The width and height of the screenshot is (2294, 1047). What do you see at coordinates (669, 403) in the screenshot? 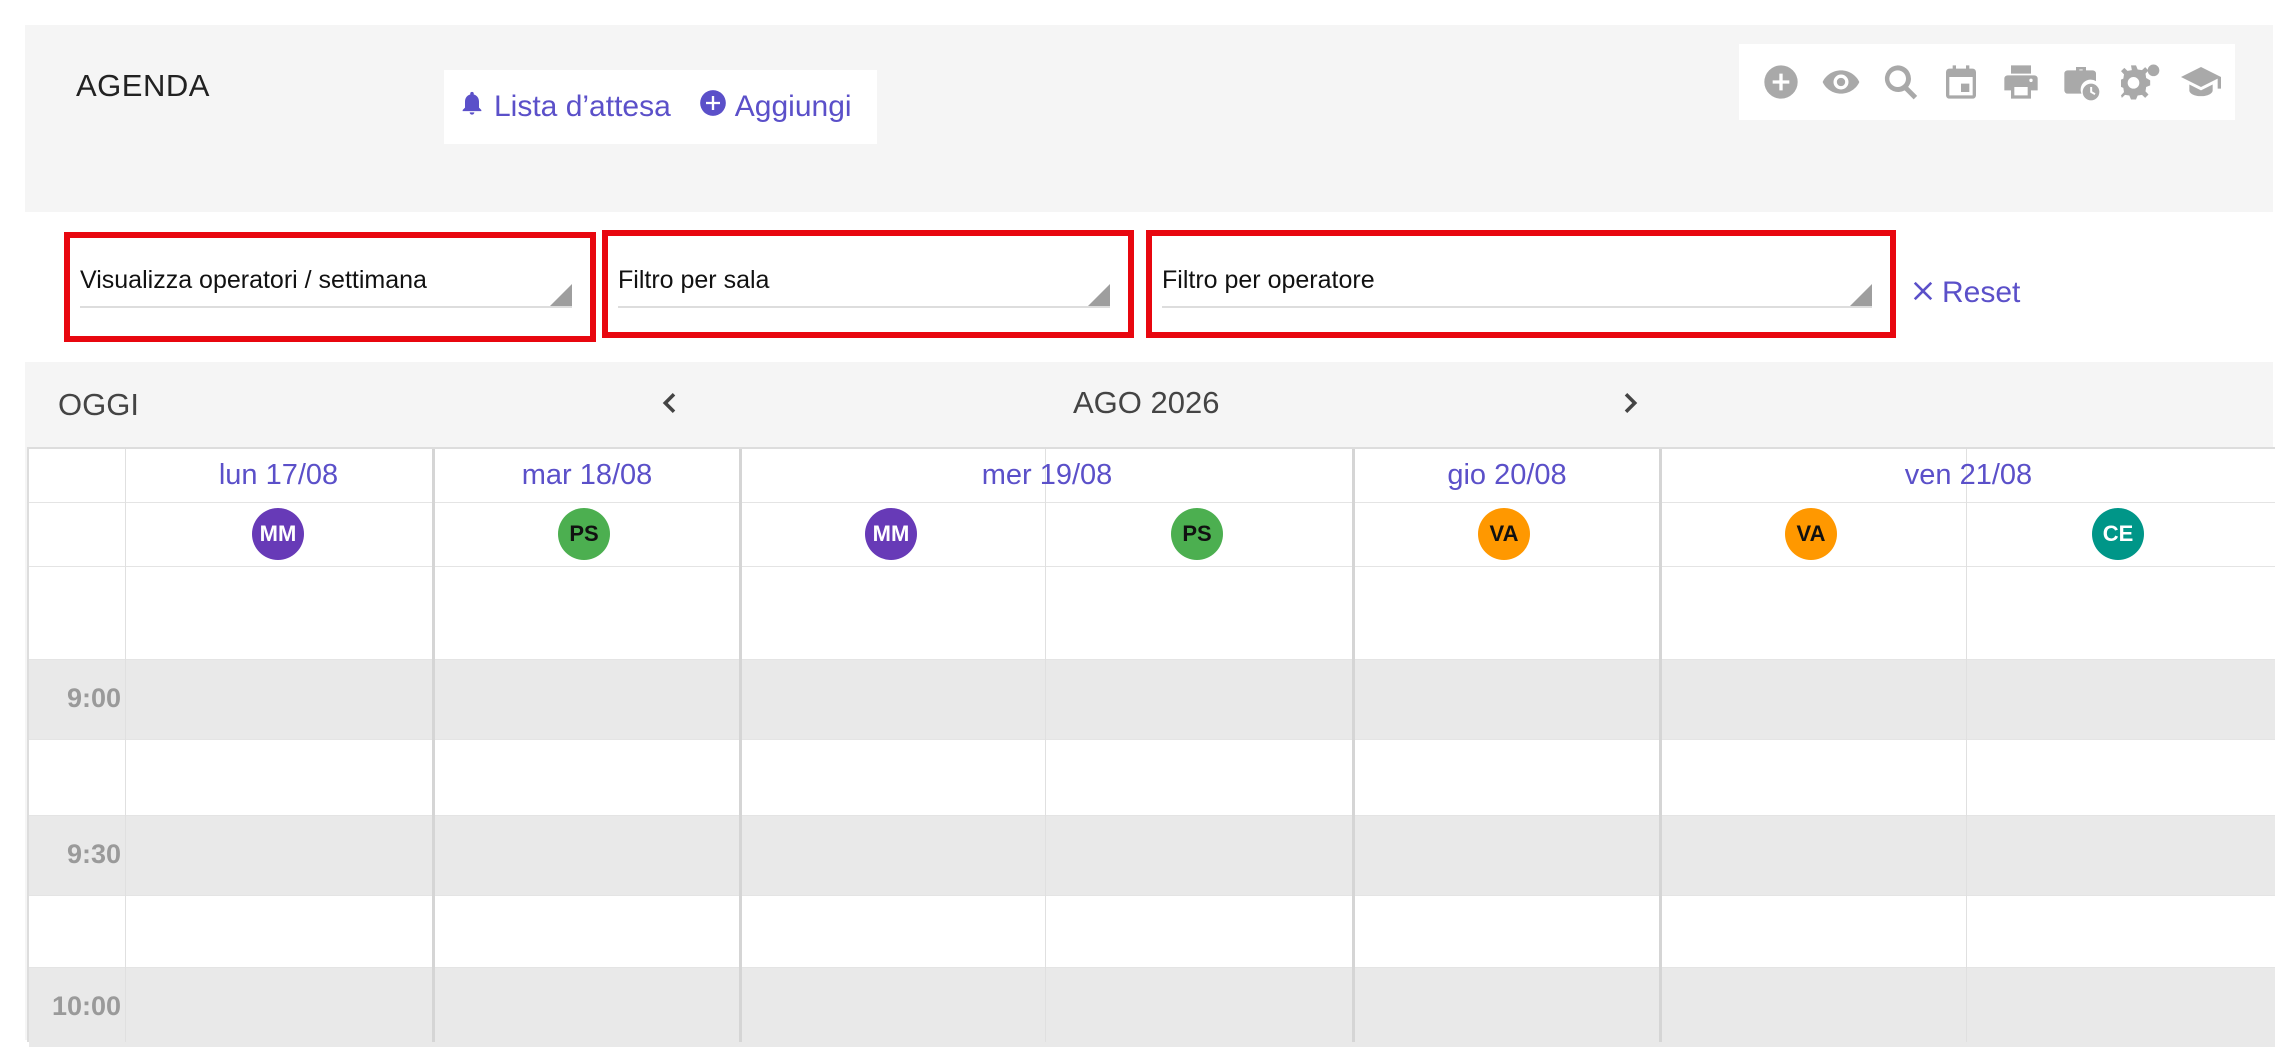
I see `chevron-left-icon` at bounding box center [669, 403].